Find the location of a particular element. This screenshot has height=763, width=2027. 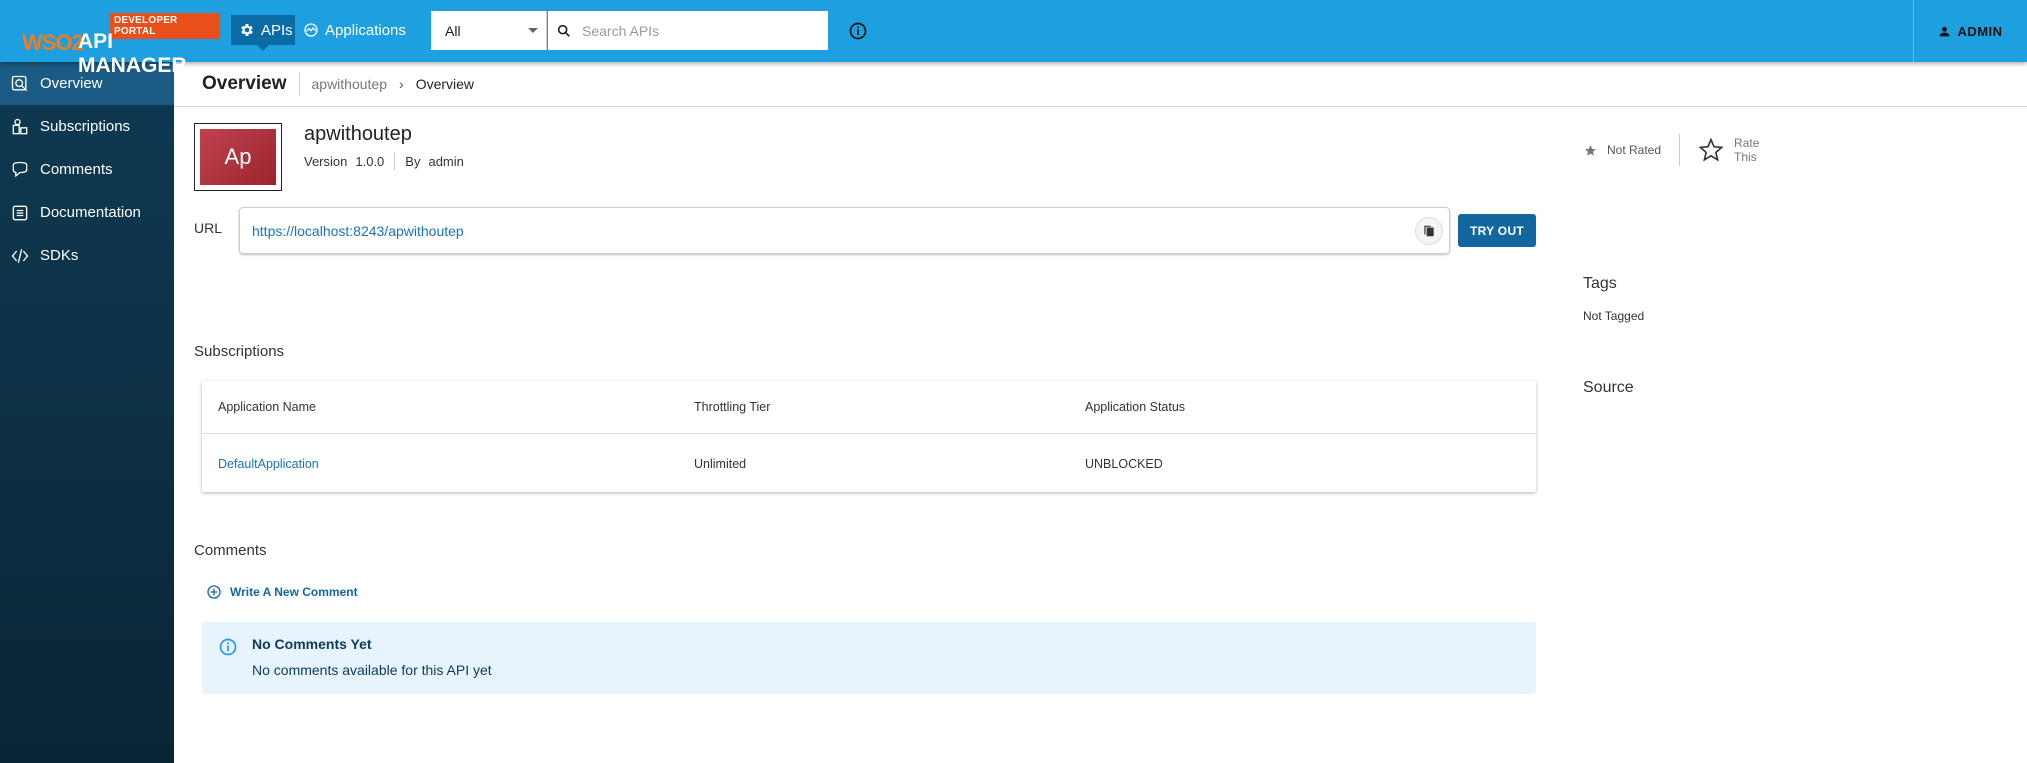

sidebar-item-label: Documentation is located at coordinates (90, 212).